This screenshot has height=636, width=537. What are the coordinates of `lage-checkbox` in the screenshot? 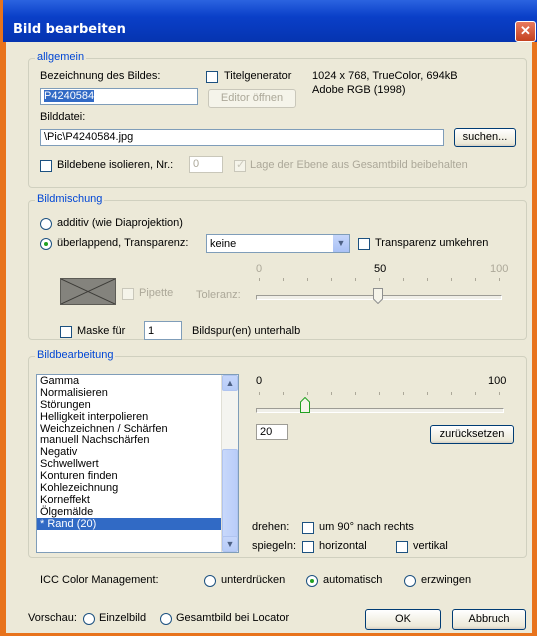 It's located at (240, 165).